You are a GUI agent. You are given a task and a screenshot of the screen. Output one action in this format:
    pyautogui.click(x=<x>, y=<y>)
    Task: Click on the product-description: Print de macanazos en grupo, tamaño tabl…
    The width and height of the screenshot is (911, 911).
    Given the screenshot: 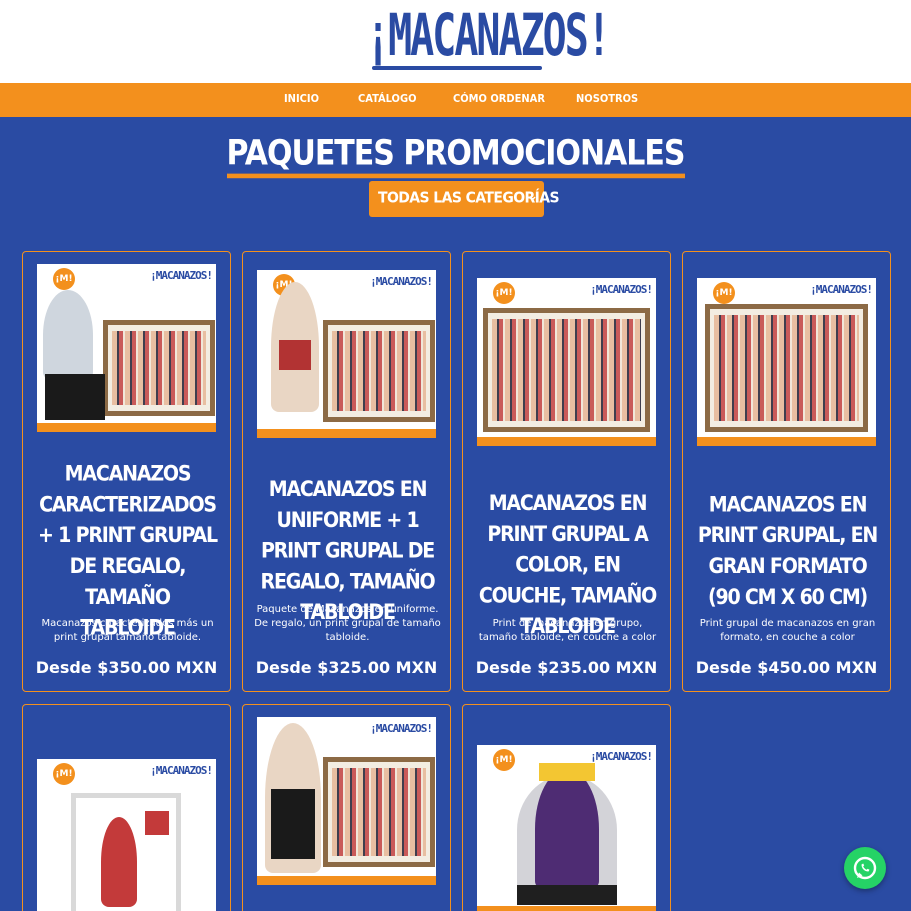 What is the action you would take?
    pyautogui.click(x=567, y=630)
    